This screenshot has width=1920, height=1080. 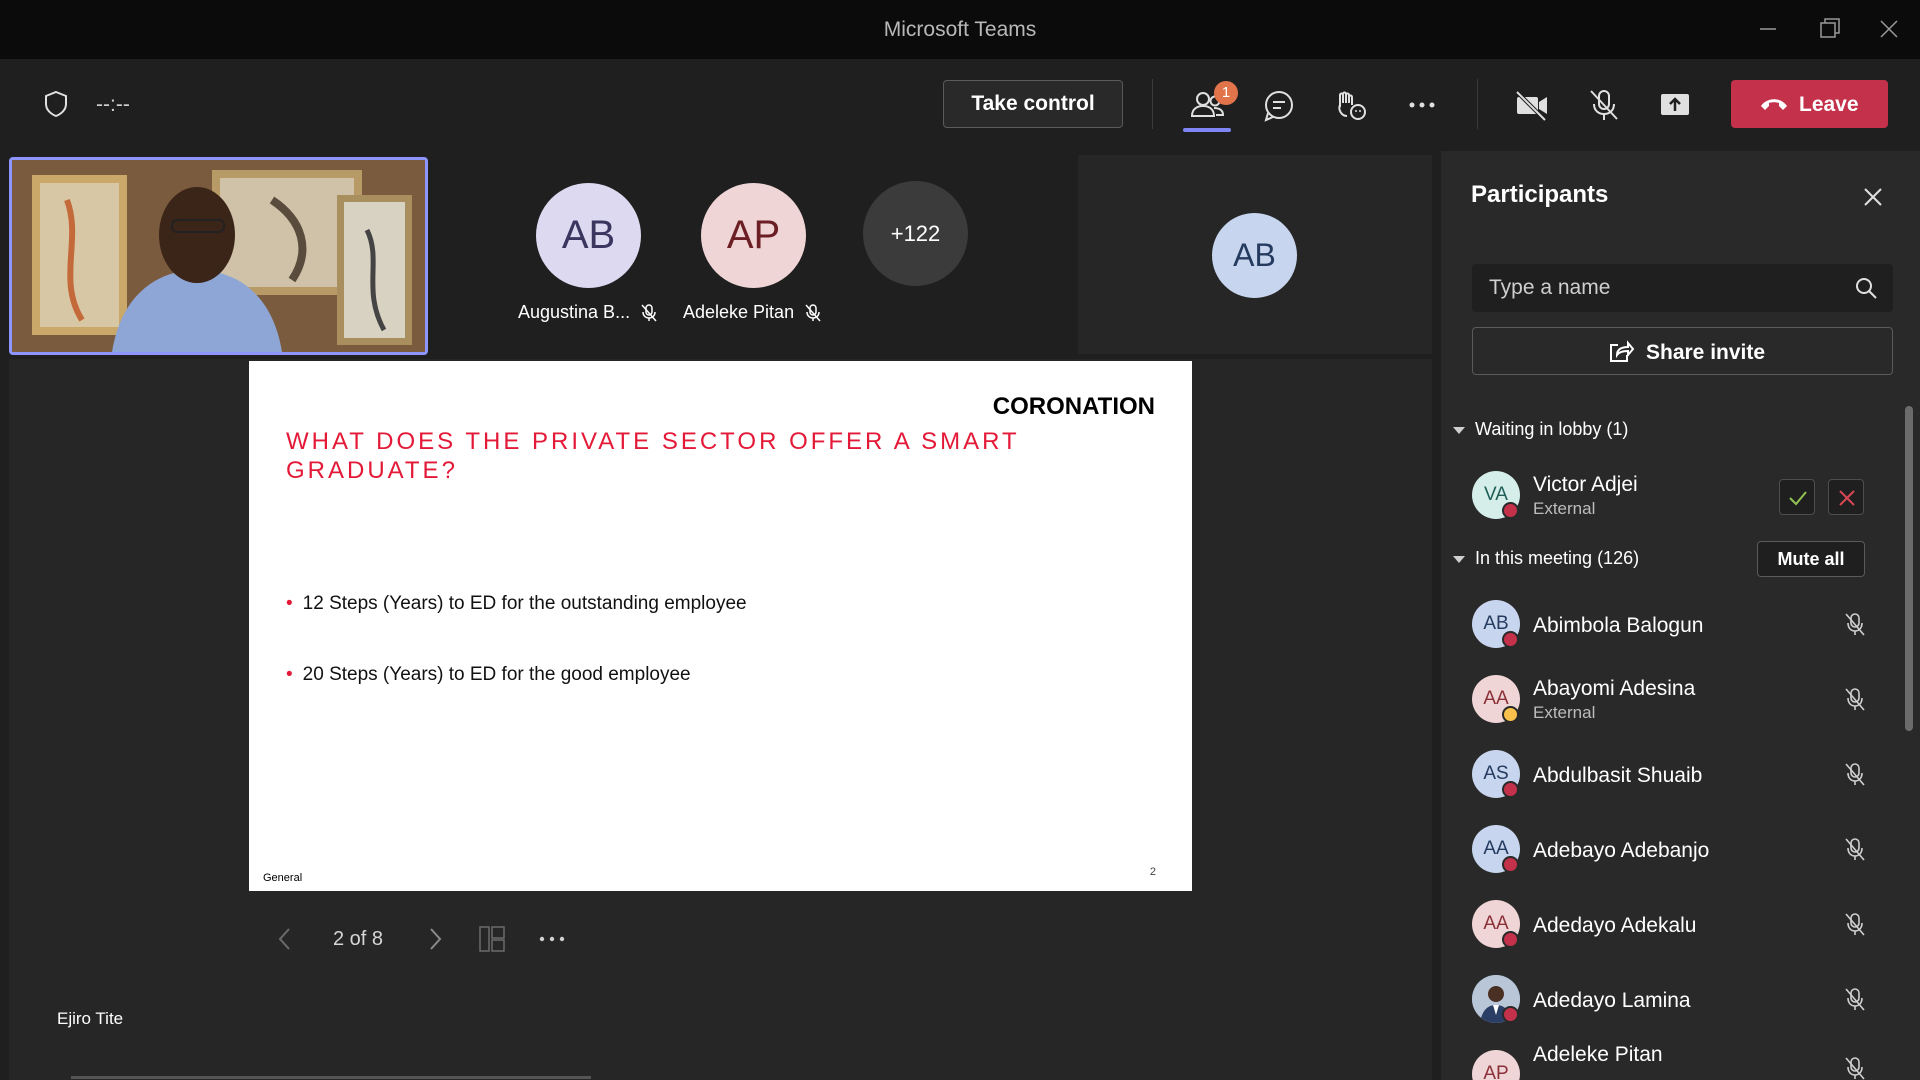 What do you see at coordinates (1829, 104) in the screenshot?
I see `leave-label: Leave` at bounding box center [1829, 104].